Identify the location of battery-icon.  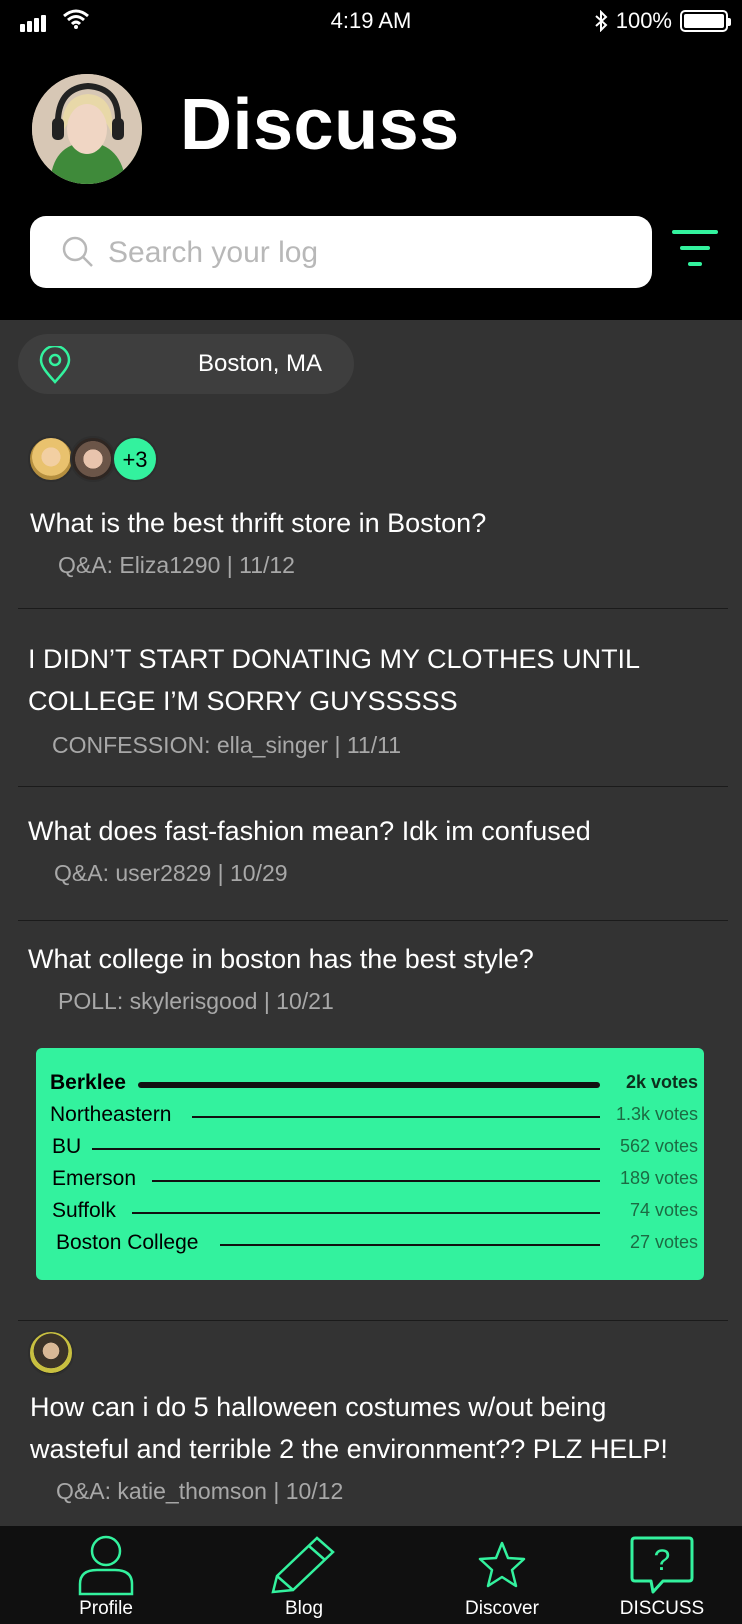
(705, 21).